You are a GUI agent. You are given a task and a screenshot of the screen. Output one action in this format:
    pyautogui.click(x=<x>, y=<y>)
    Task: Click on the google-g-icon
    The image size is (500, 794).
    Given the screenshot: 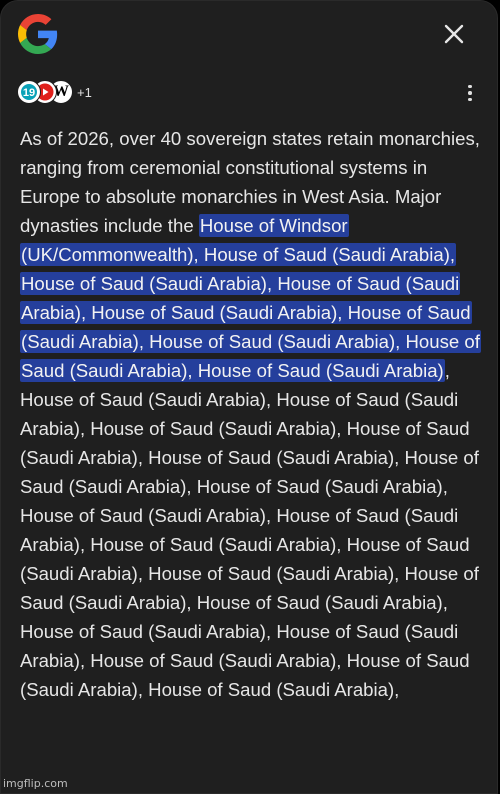 What is the action you would take?
    pyautogui.click(x=38, y=34)
    